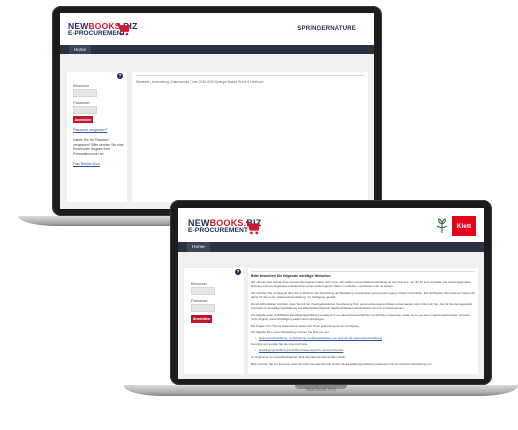  Describe the element at coordinates (320, 390) in the screenshot. I see `laptop-model-label: MacBook Pro` at that location.